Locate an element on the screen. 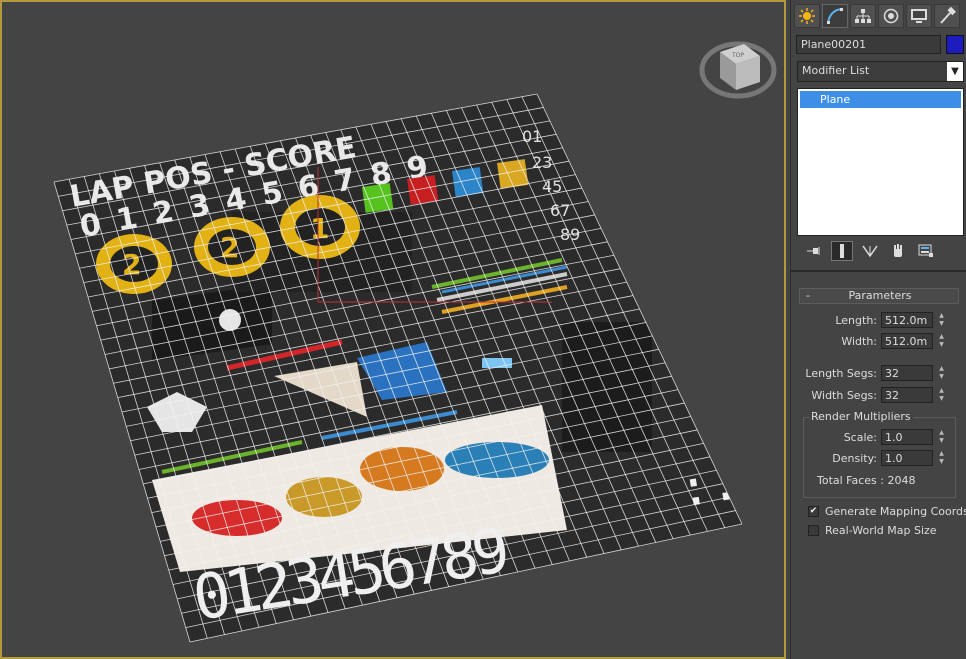 The width and height of the screenshot is (966, 659). scale-spinner: ▲ ▼ is located at coordinates (941, 437).